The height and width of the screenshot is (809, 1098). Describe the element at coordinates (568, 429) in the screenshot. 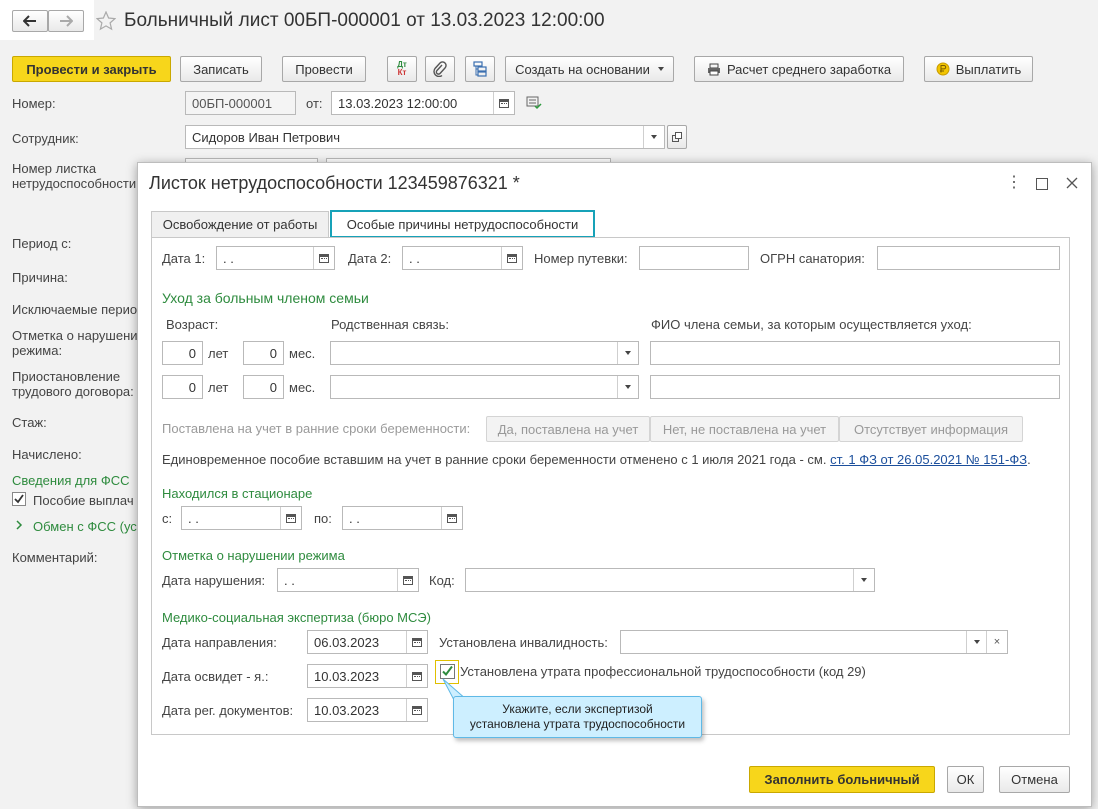

I see `pregnancy-yes-button: Да, поставлена на учет` at that location.